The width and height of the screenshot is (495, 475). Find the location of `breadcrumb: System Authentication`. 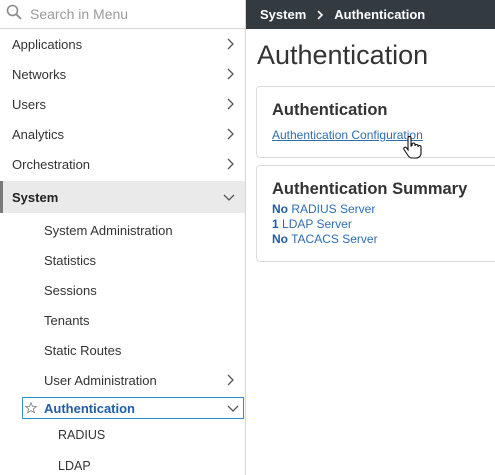

breadcrumb: System Authentication is located at coordinates (370, 14).